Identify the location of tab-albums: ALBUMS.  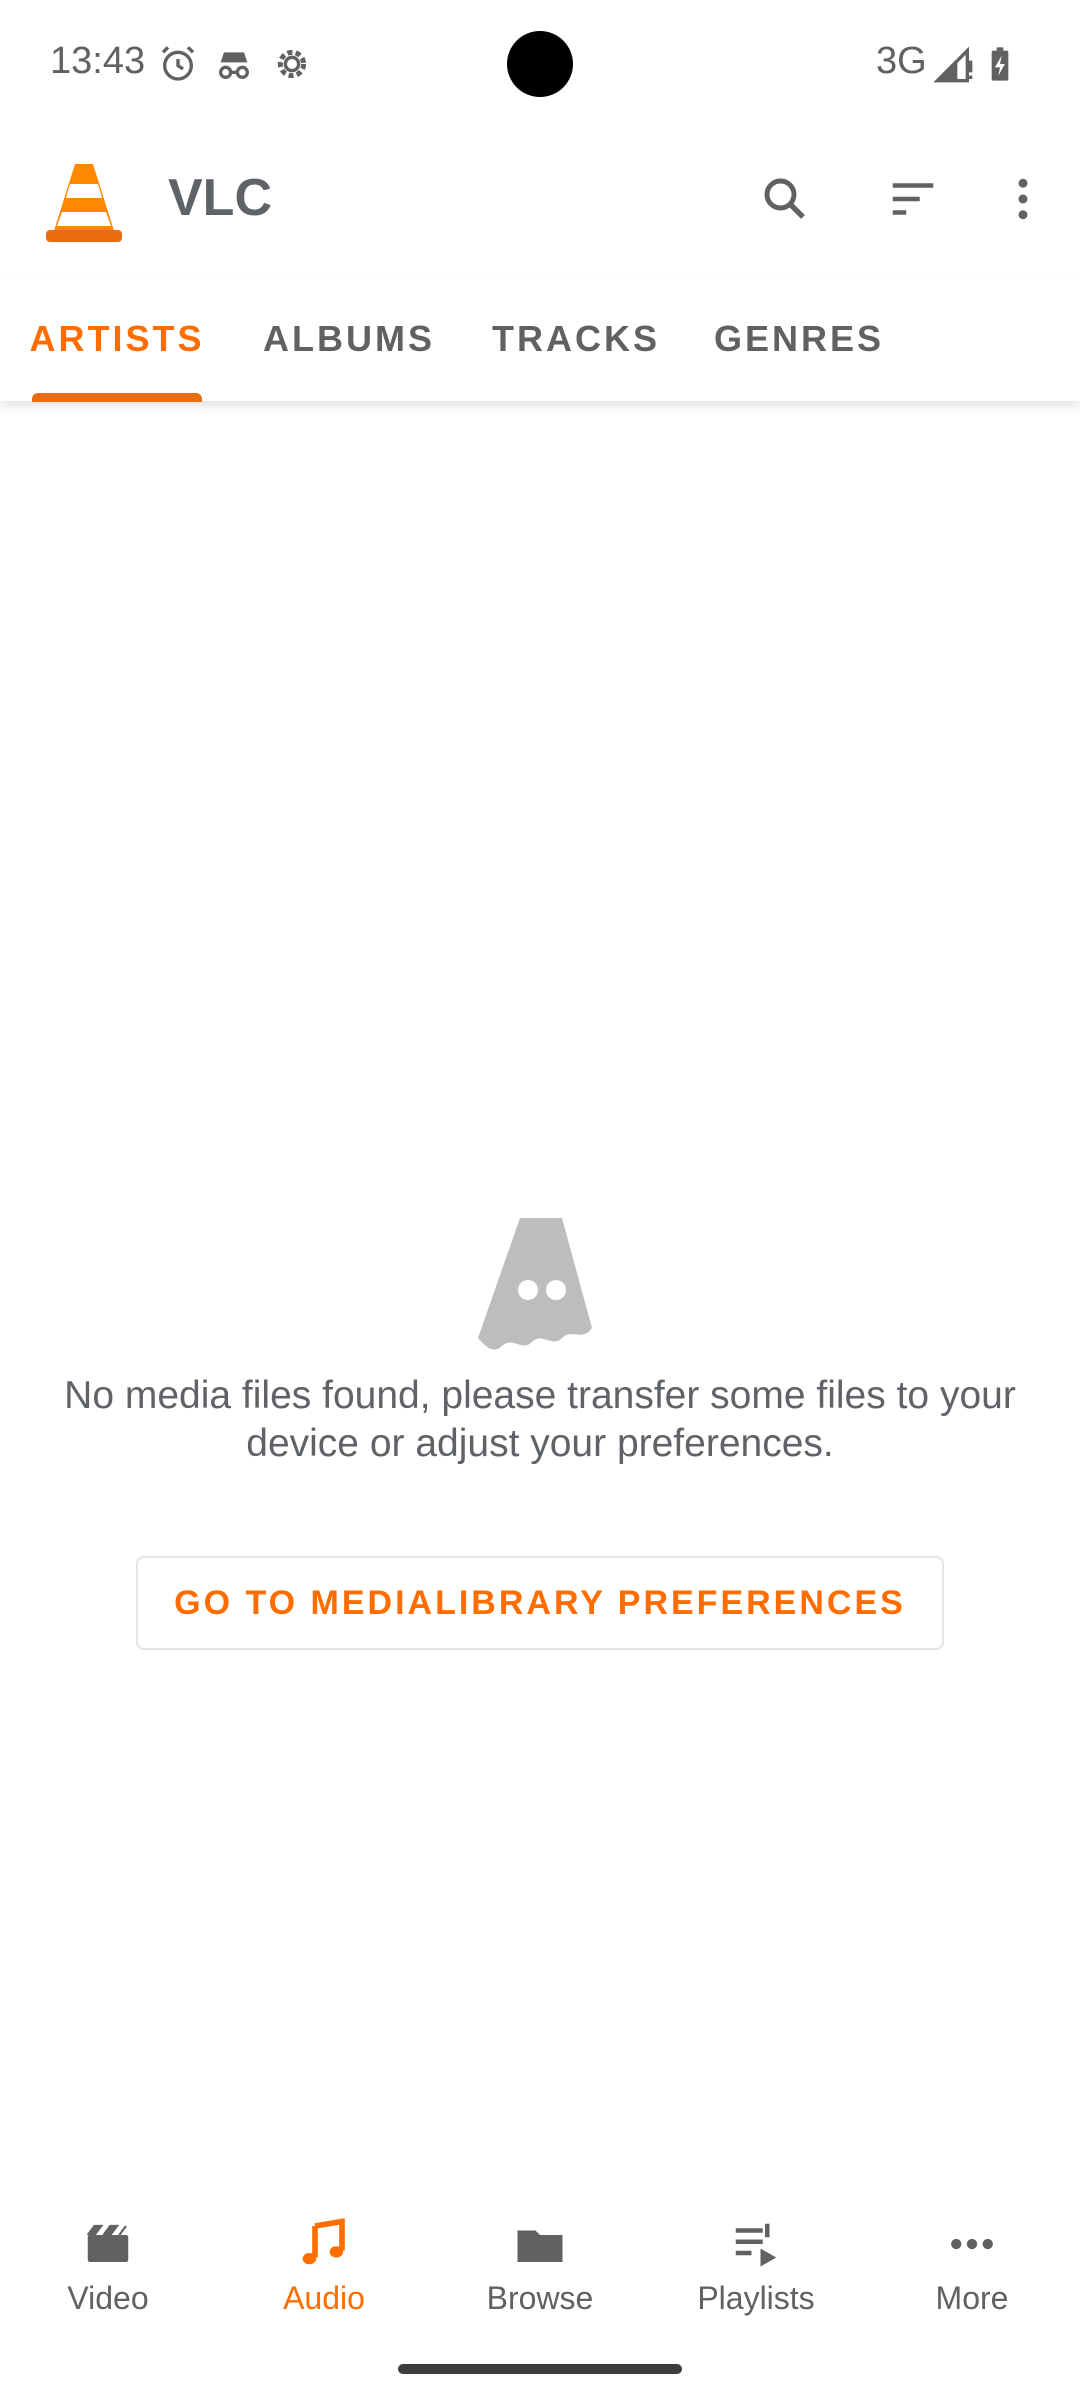
(349, 338).